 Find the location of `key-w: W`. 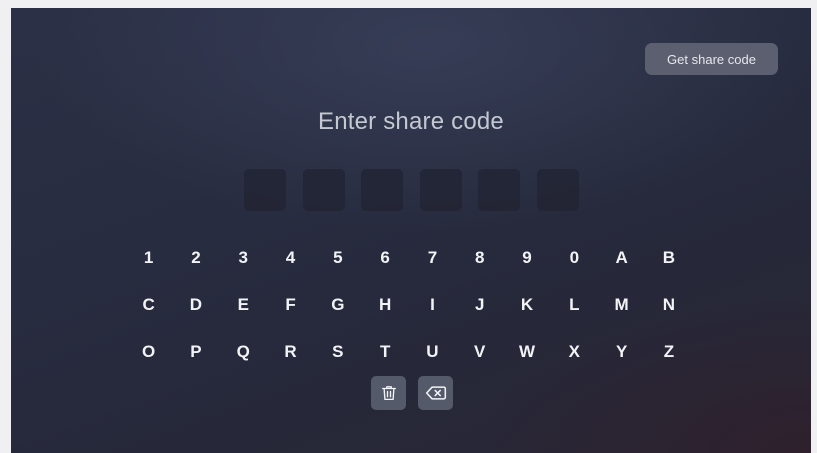

key-w: W is located at coordinates (526, 351).